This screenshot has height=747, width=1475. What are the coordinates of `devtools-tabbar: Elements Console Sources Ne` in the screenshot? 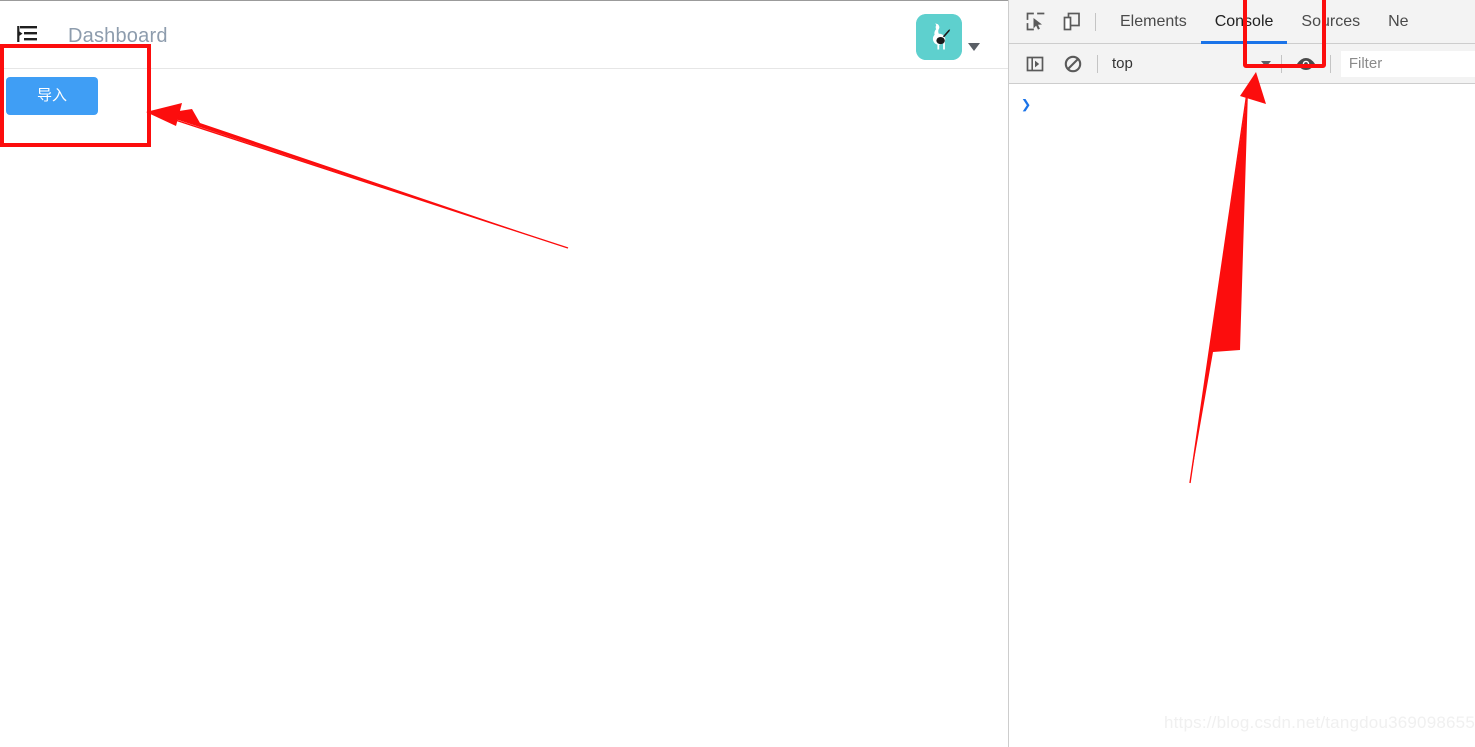 It's located at (1242, 22).